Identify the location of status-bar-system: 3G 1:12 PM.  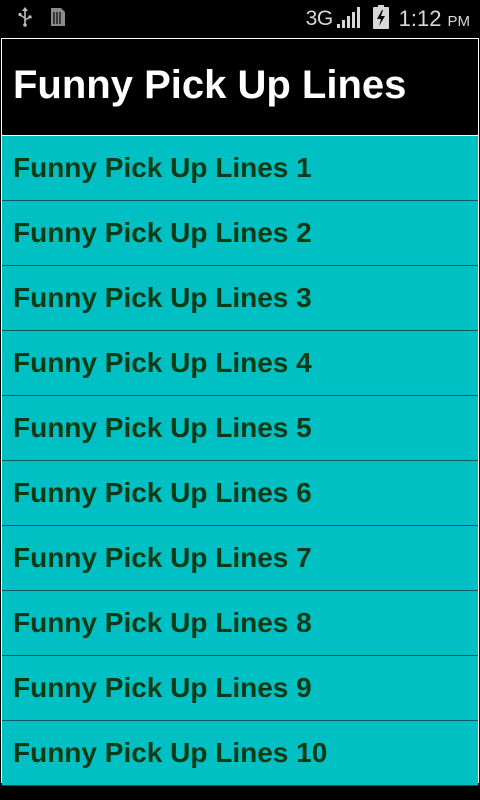
(388, 19).